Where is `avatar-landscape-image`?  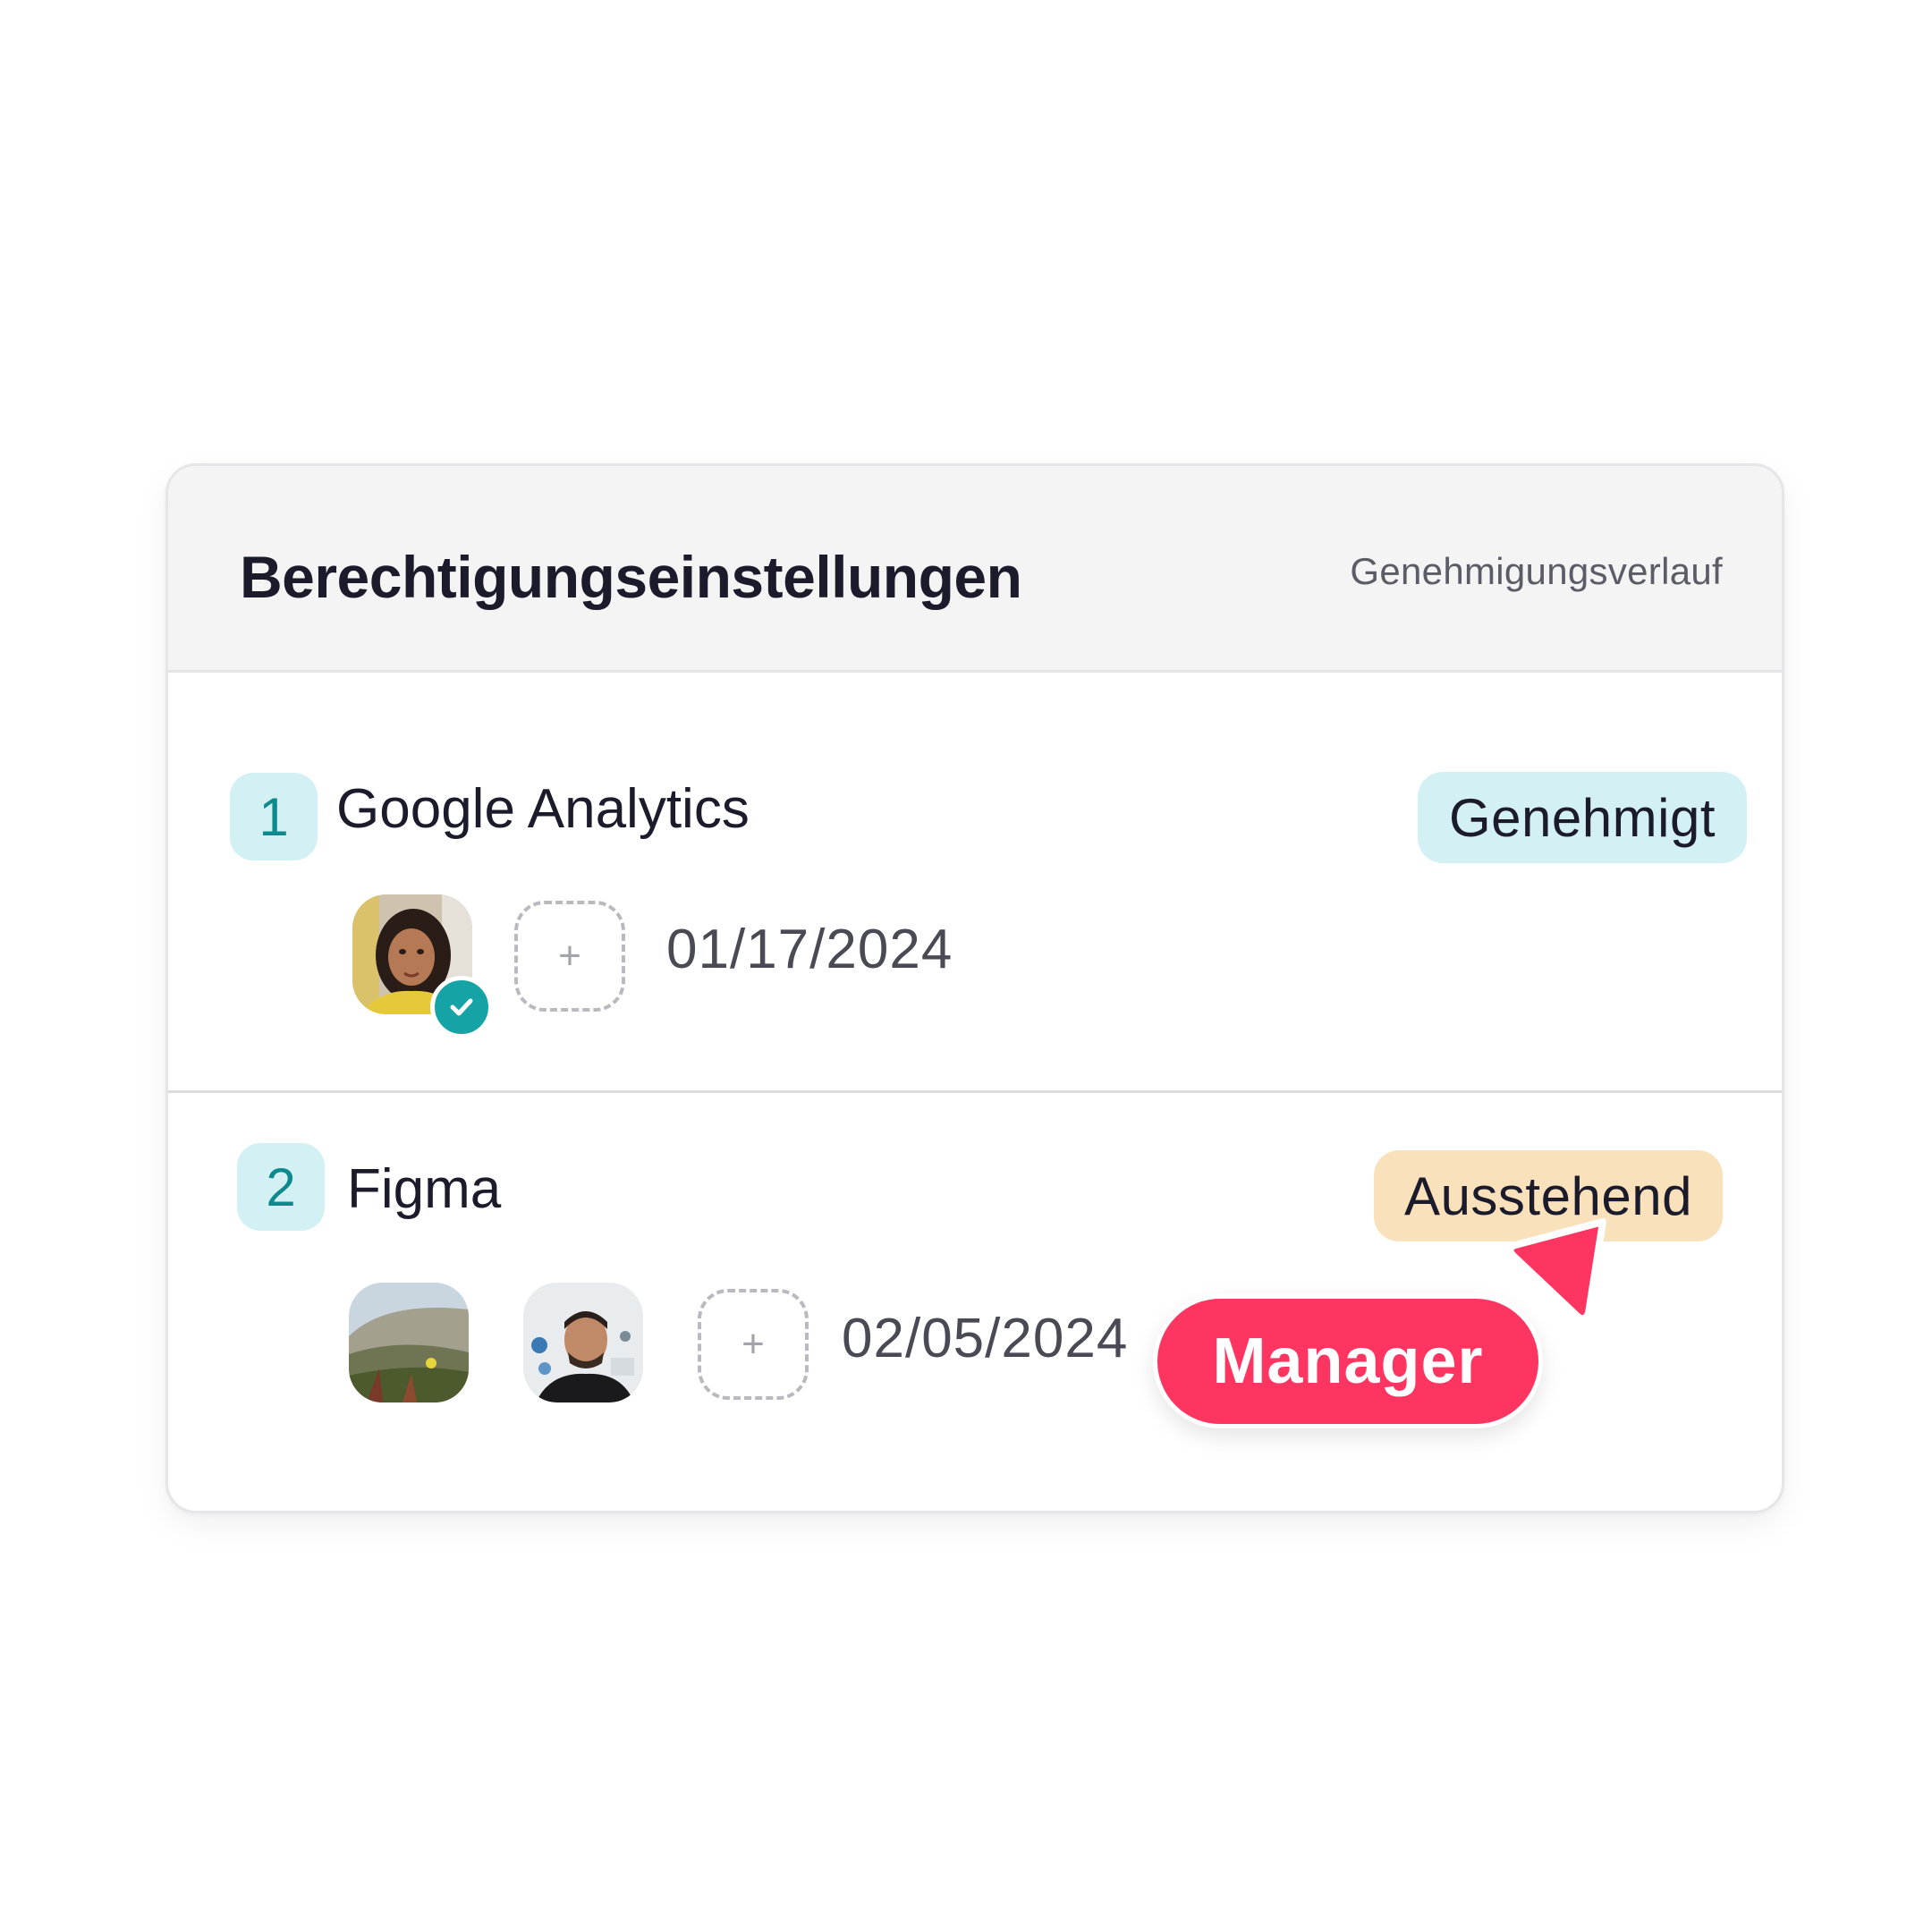 avatar-landscape-image is located at coordinates (409, 1342).